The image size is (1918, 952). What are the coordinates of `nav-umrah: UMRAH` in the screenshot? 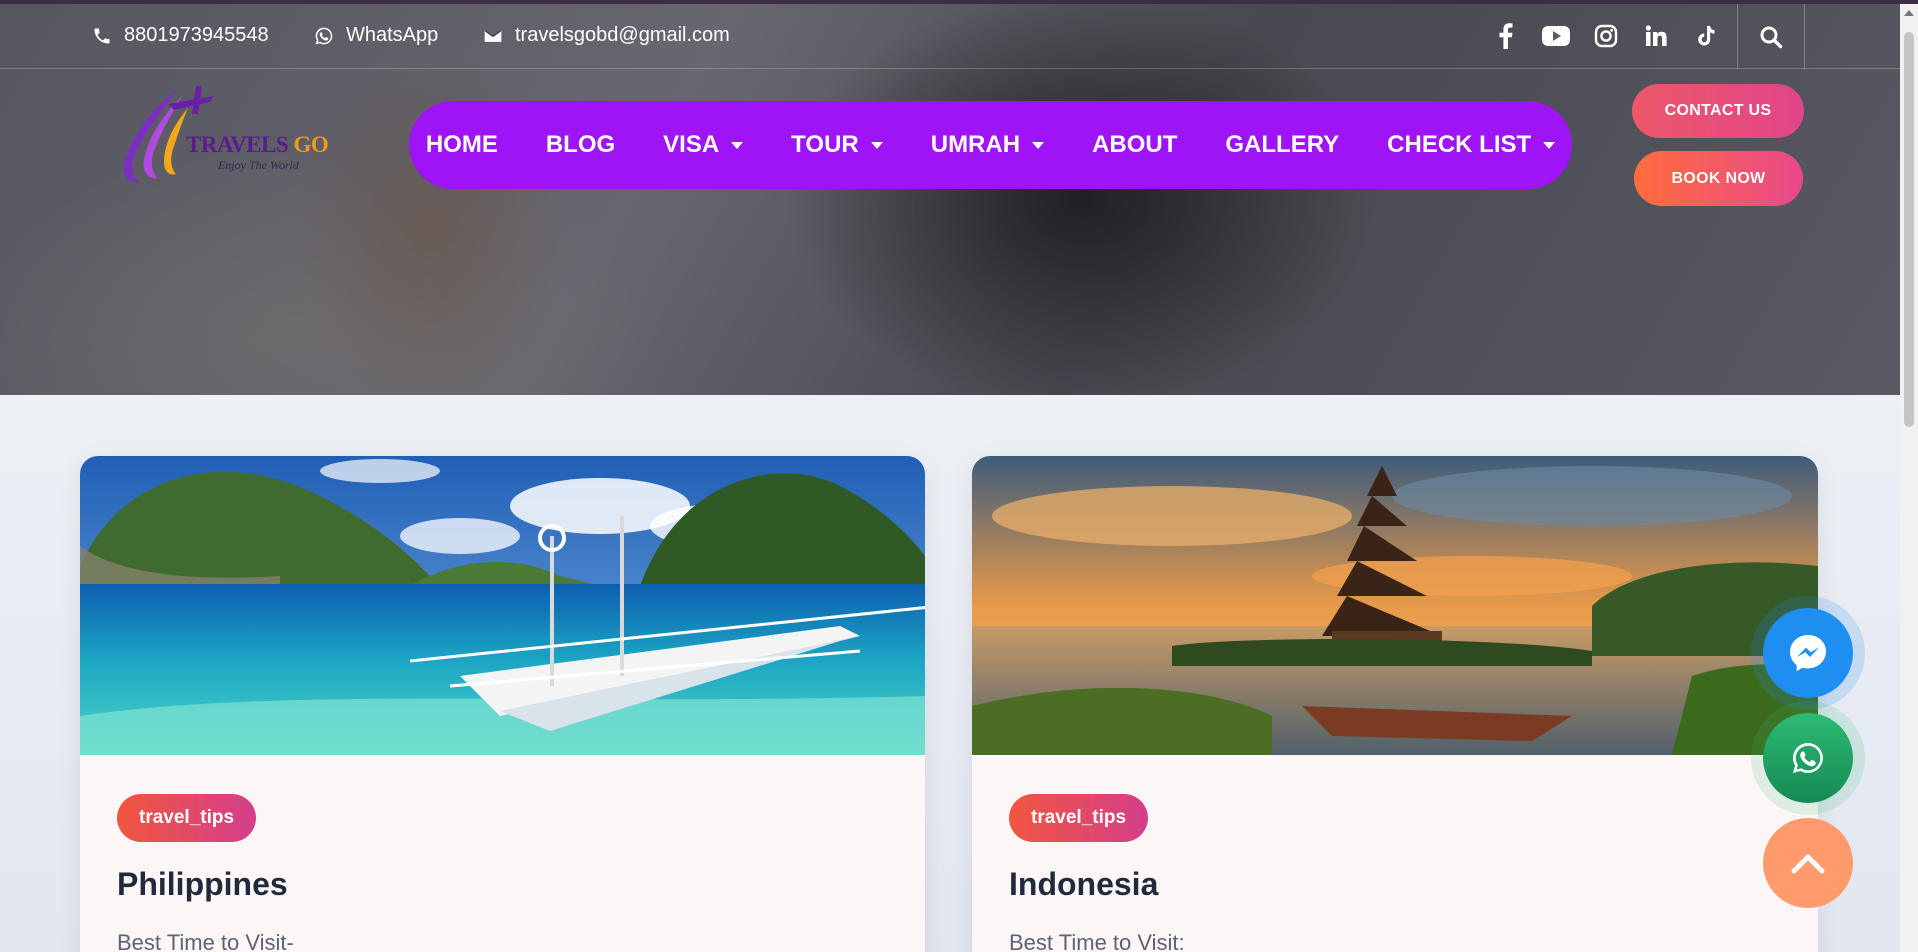 It's located at (988, 145).